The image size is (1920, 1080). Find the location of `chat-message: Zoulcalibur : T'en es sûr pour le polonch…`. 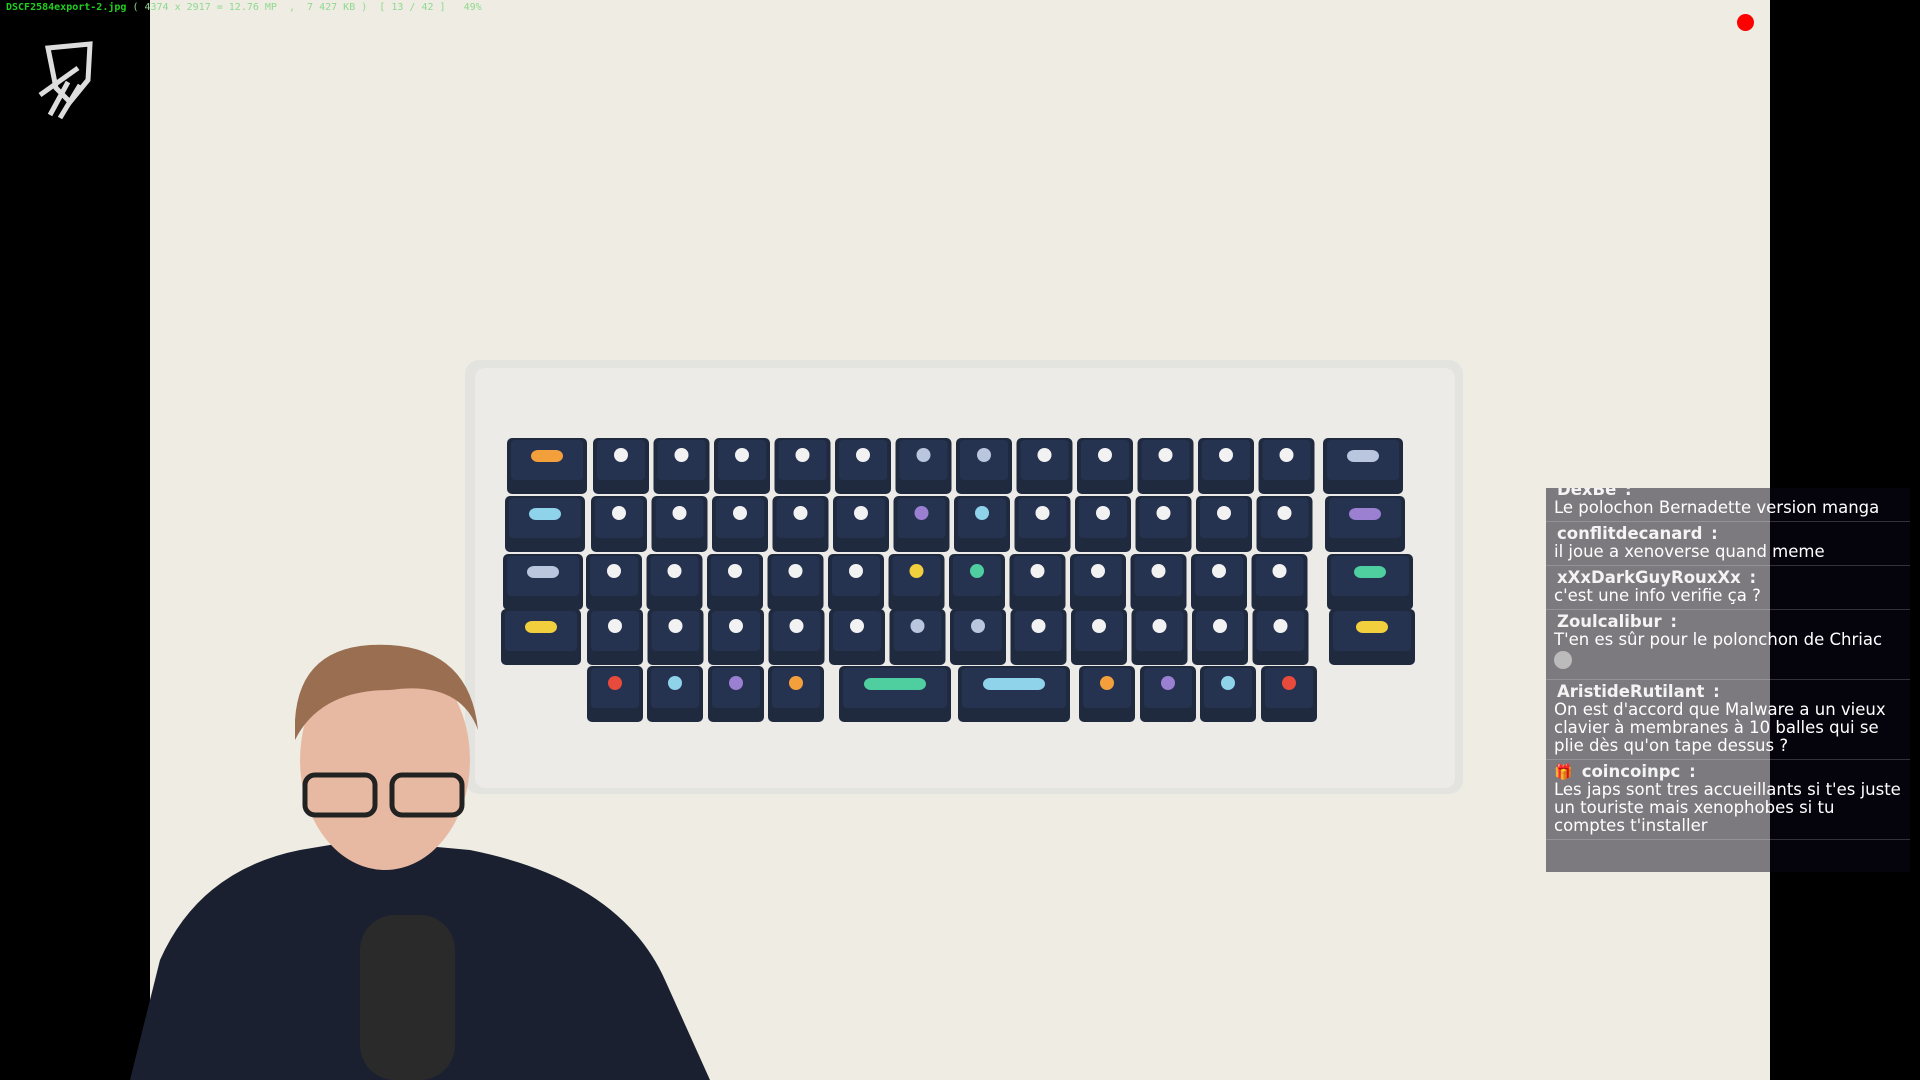

chat-message: Zoulcalibur : T'en es sûr pour le polonch… is located at coordinates (1728, 645).